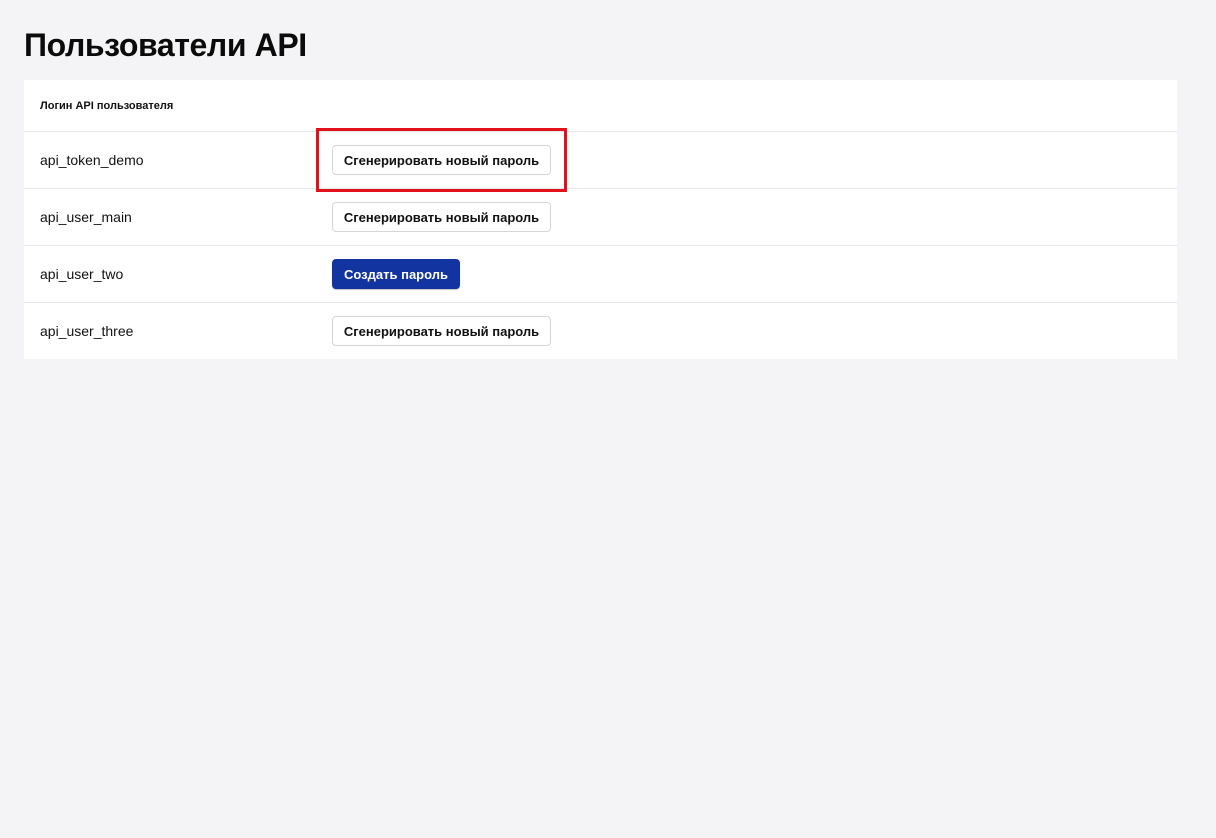 This screenshot has width=1216, height=838. I want to click on page-title: Пользователи API, so click(165, 45).